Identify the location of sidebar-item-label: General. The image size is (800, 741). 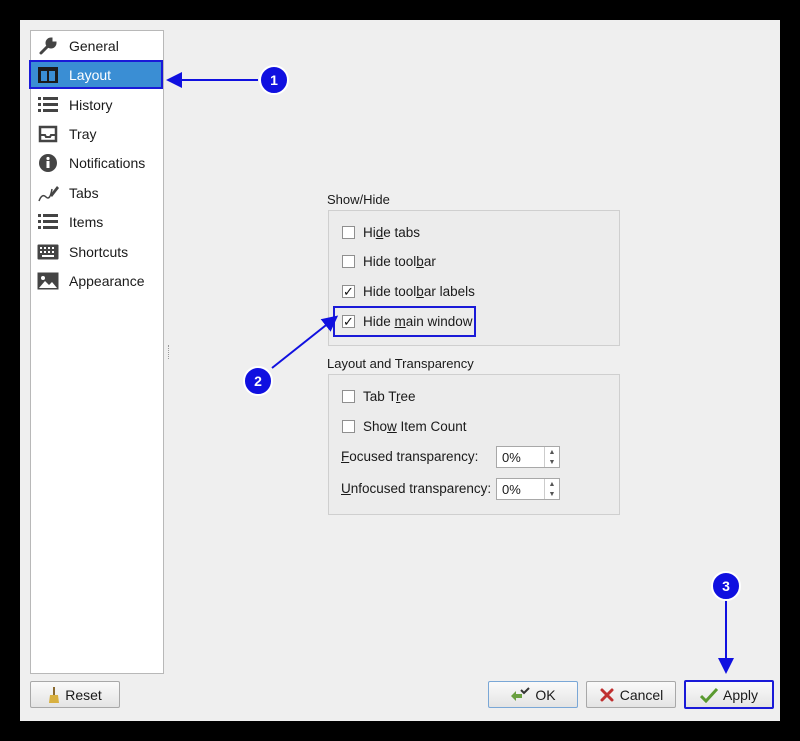
(94, 45).